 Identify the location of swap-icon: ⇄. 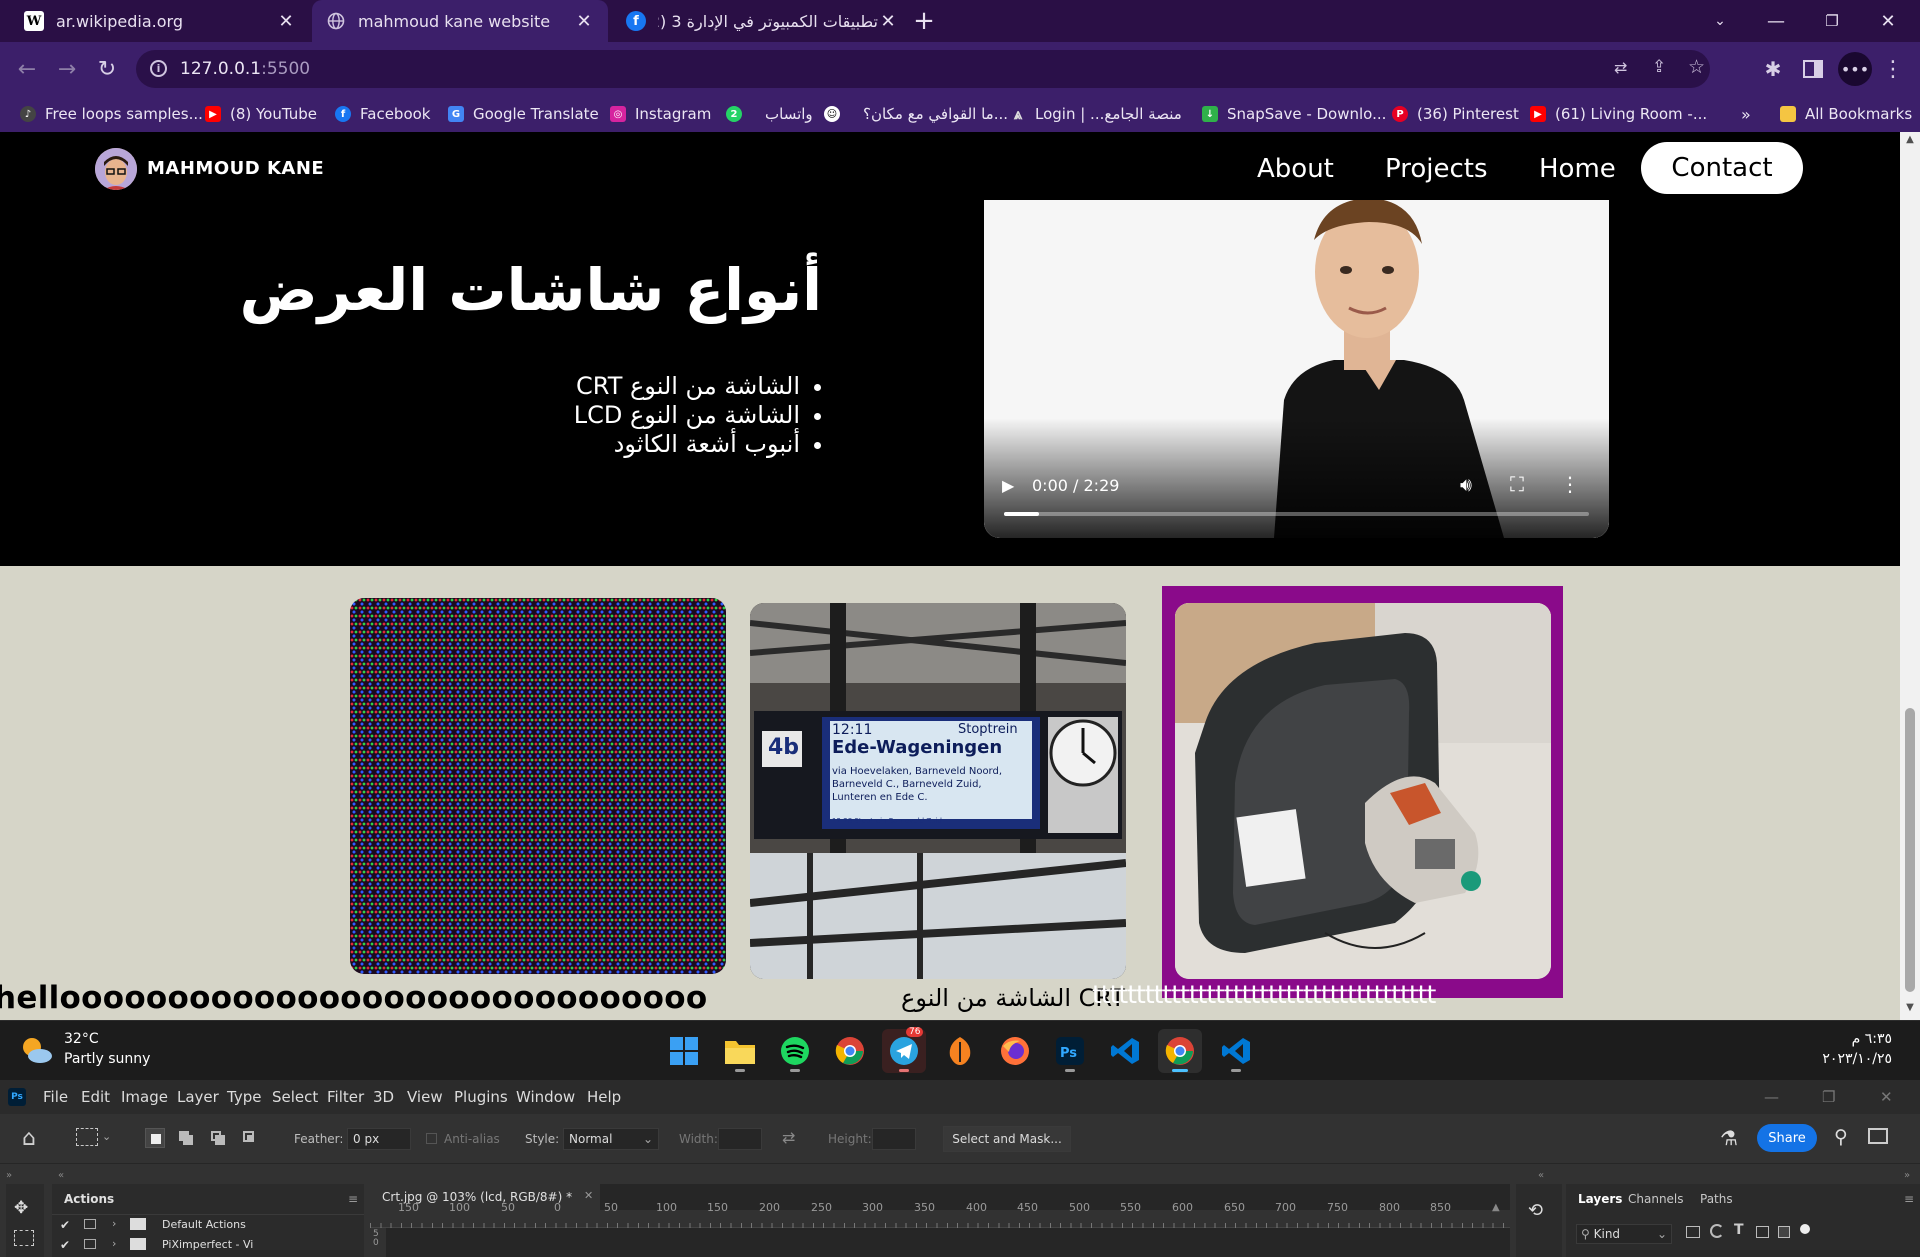
(788, 1137).